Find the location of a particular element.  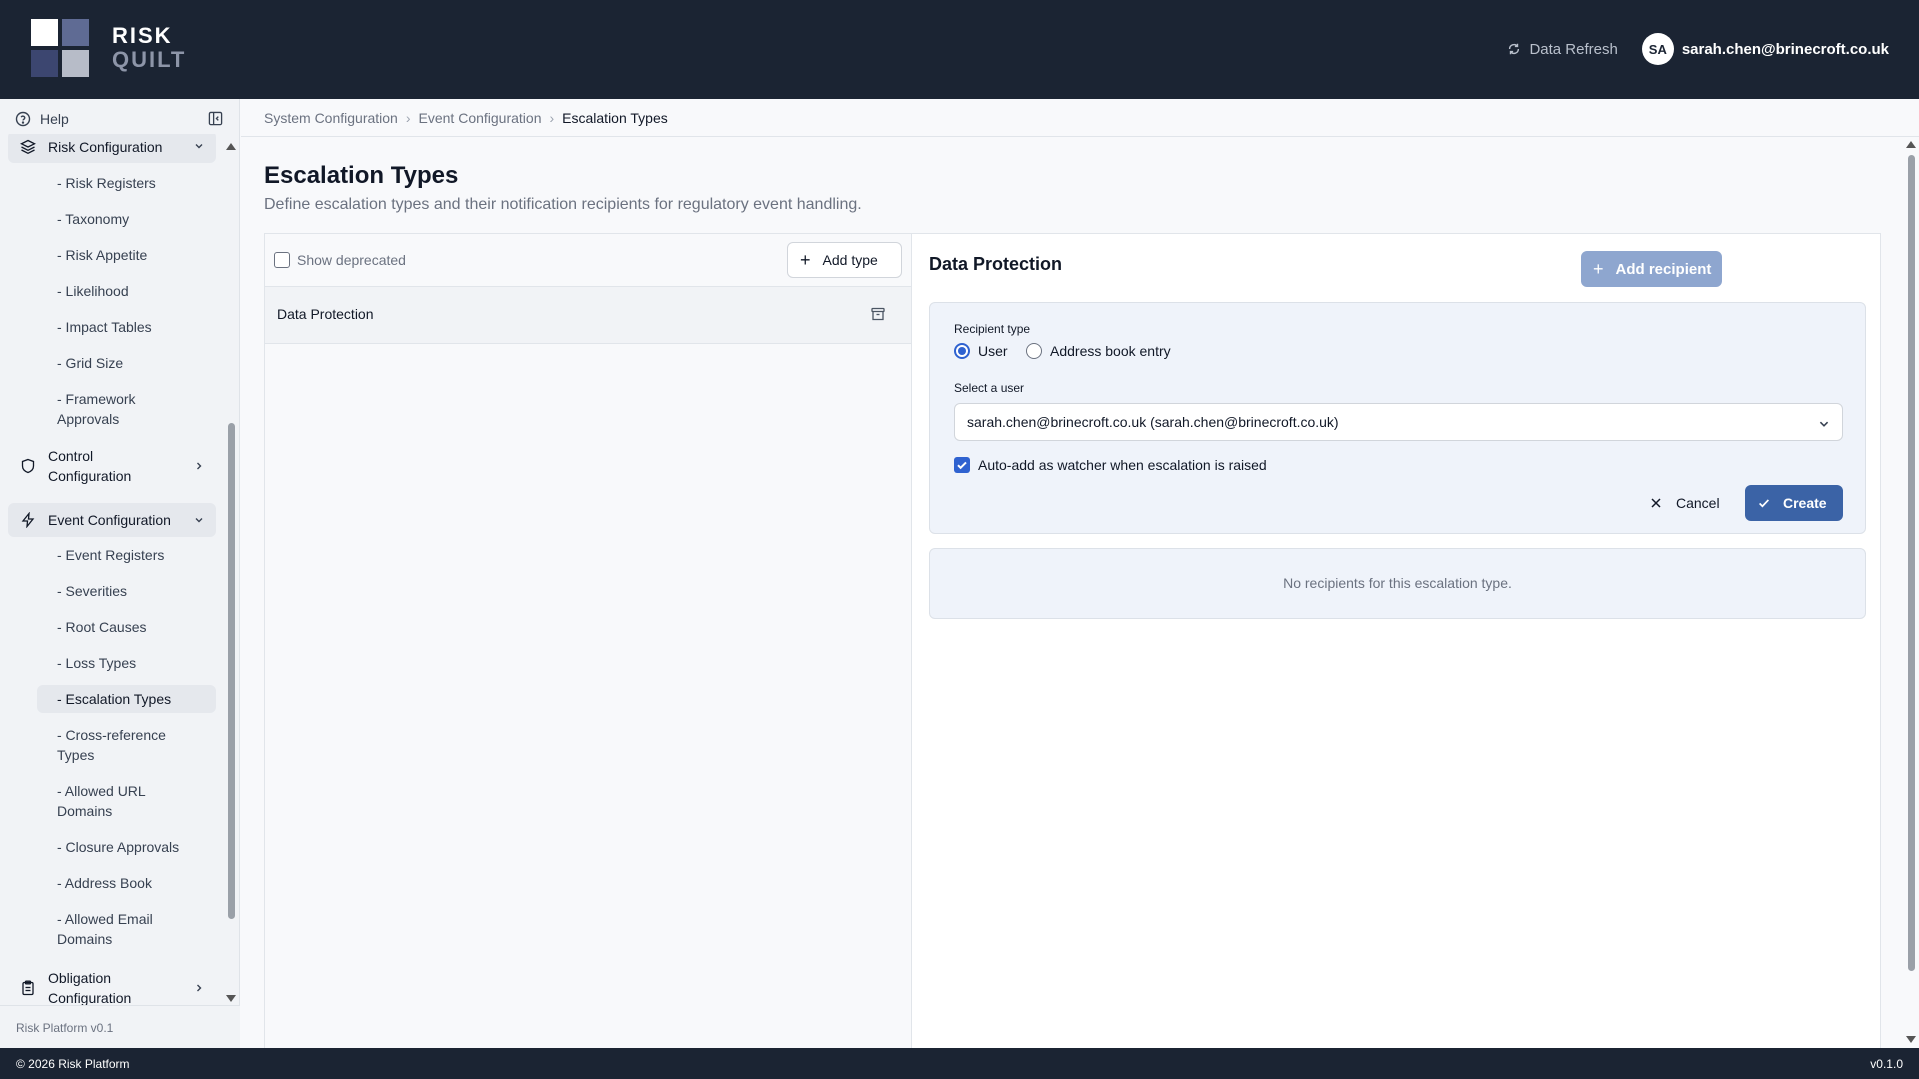

data-refresh-button: Data Refresh is located at coordinates (1562, 49).